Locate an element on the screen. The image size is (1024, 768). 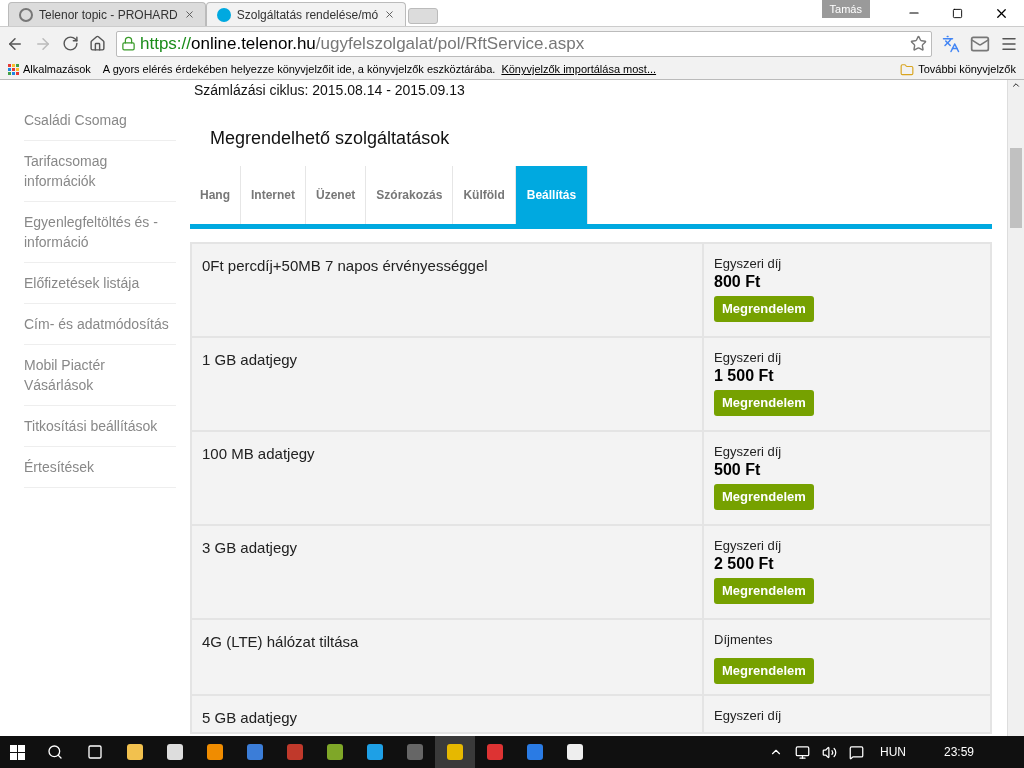
service-name: 1 GB adatjegy is located at coordinates (250, 359).